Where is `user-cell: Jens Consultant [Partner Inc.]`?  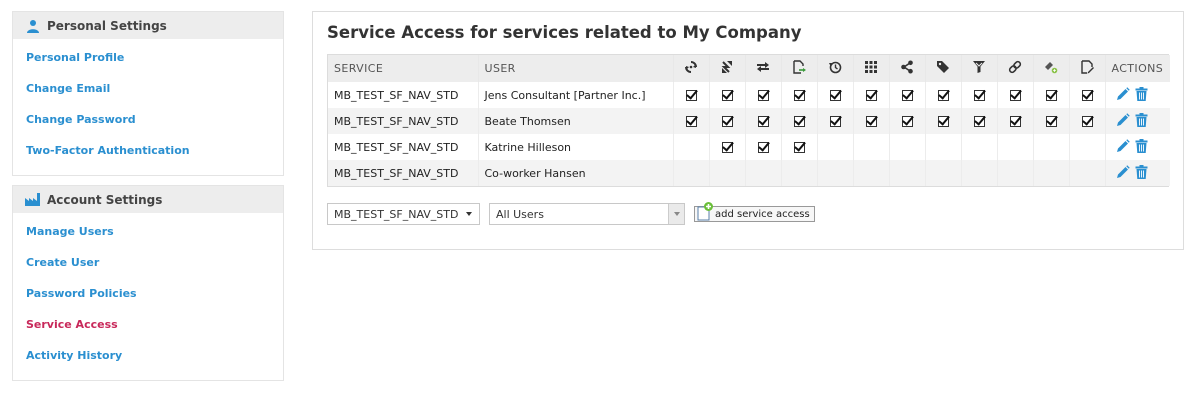
user-cell: Jens Consultant [Partner Inc.] is located at coordinates (575, 95).